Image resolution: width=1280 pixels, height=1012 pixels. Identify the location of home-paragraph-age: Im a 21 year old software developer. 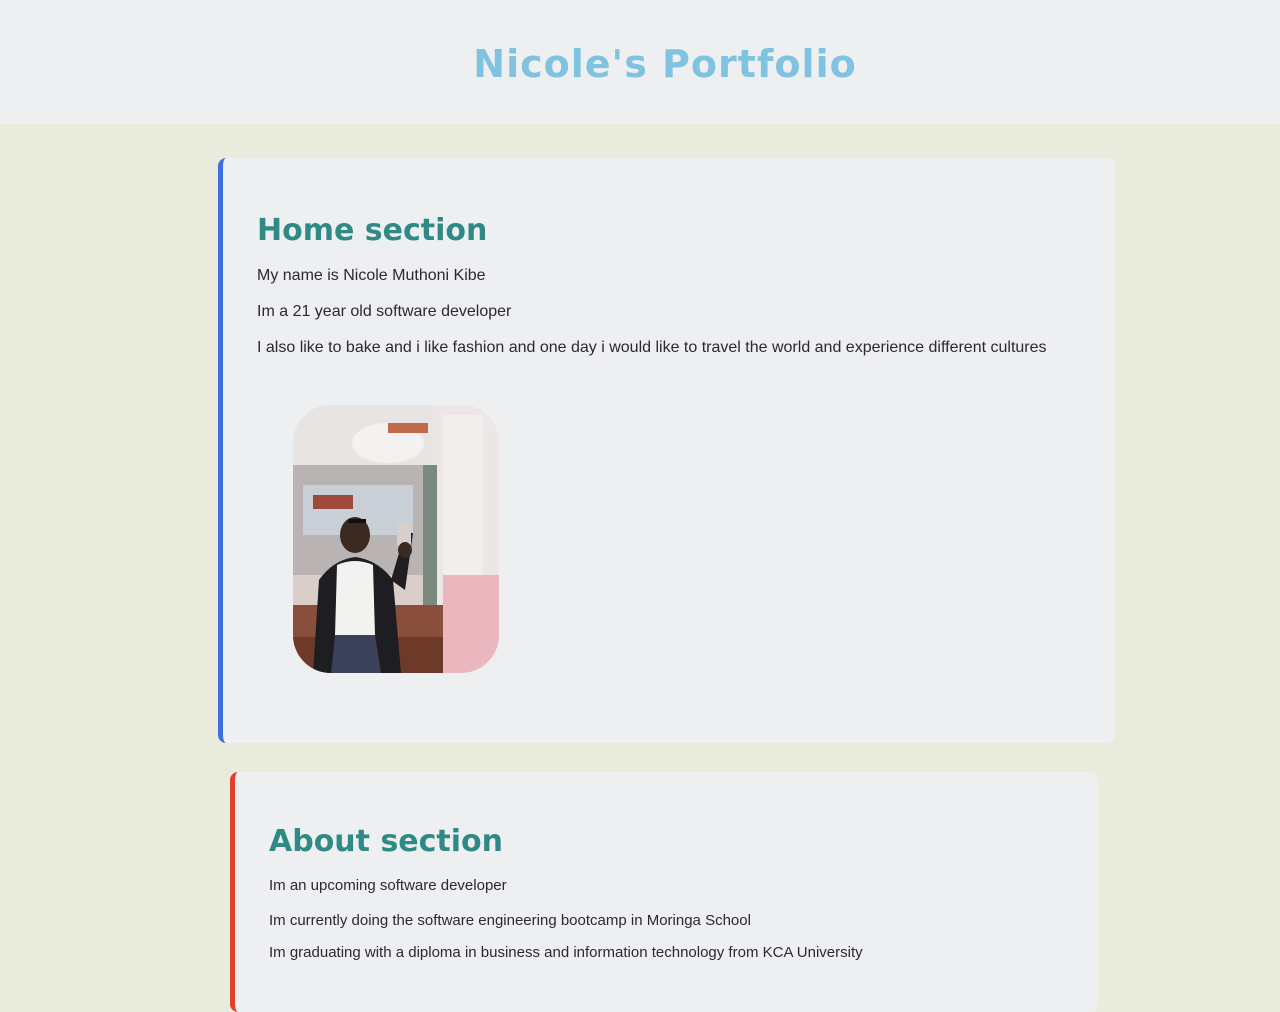
(384, 311).